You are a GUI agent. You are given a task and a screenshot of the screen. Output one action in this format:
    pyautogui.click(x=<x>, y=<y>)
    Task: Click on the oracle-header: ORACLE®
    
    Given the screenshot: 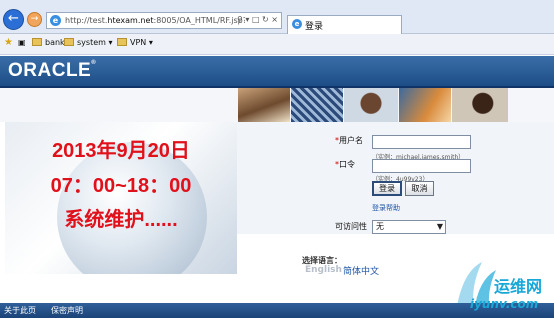 What is the action you would take?
    pyautogui.click(x=277, y=72)
    